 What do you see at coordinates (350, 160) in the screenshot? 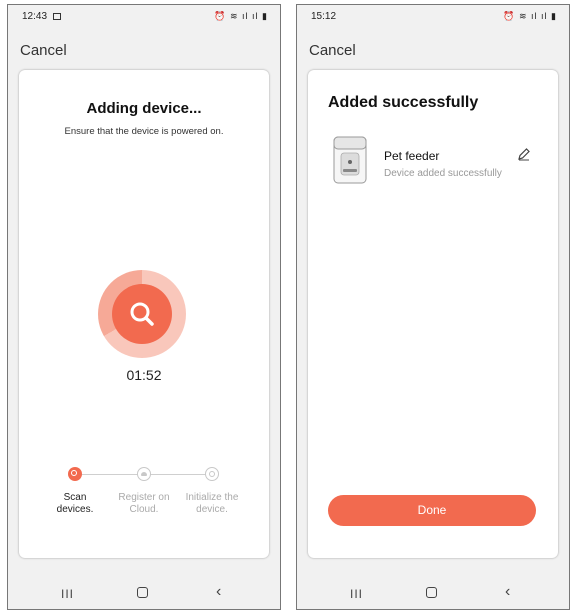
I see `pet-feeder-icon` at bounding box center [350, 160].